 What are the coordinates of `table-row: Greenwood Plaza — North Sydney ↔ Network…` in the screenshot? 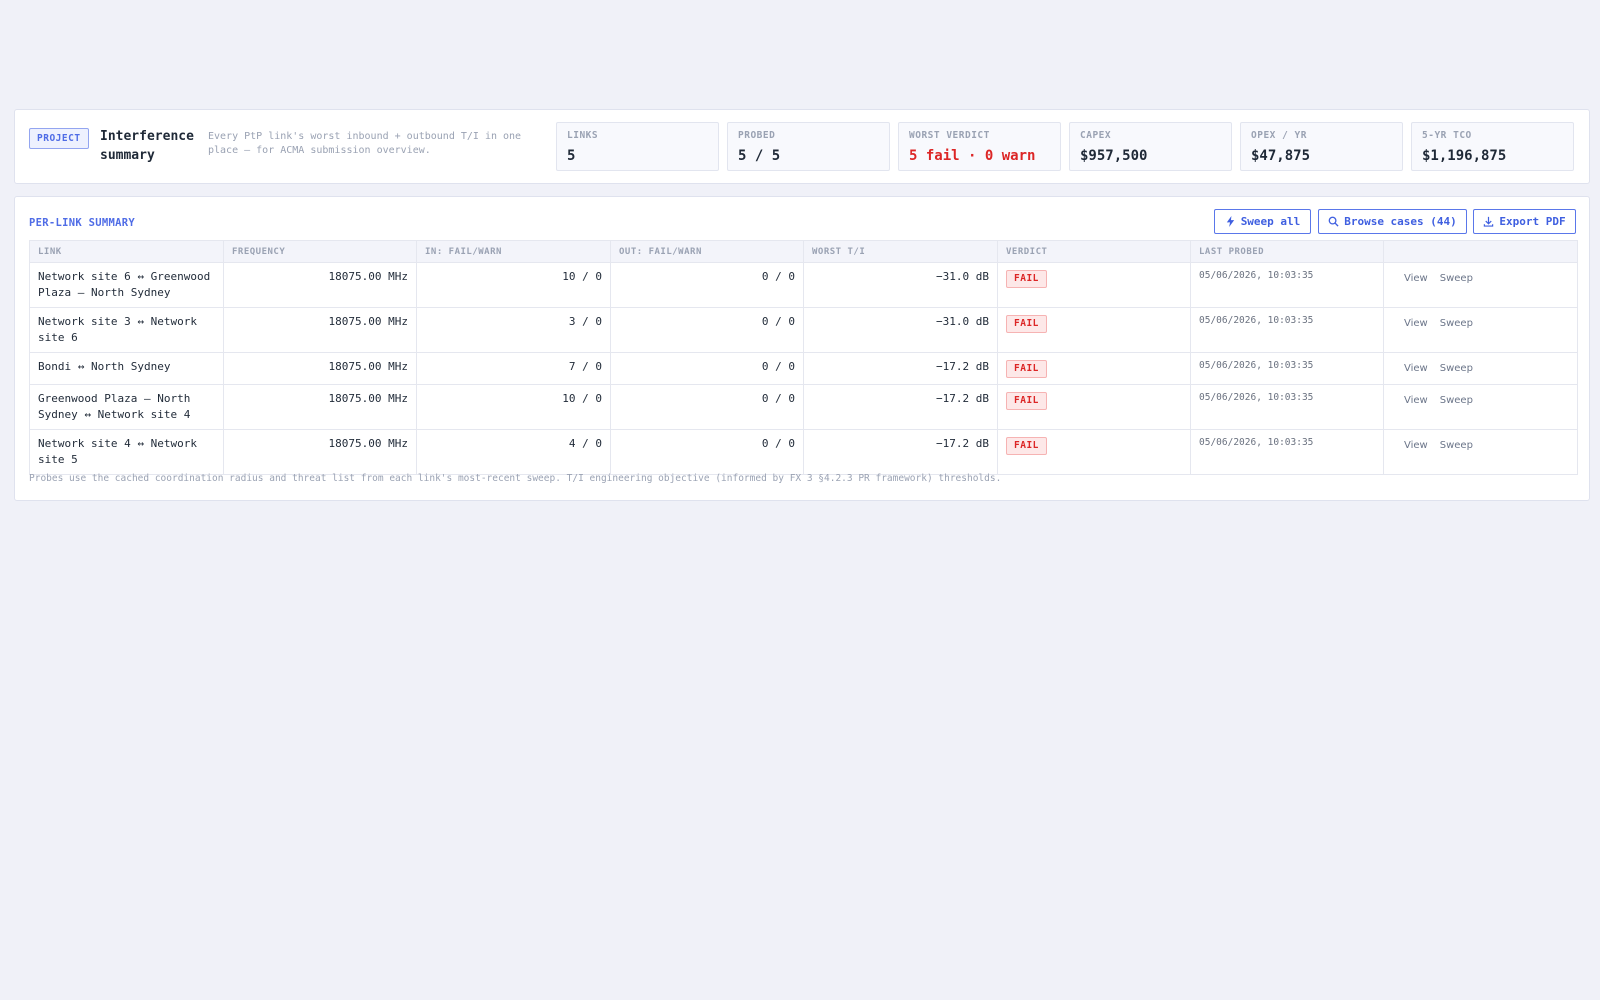 It's located at (803, 407).